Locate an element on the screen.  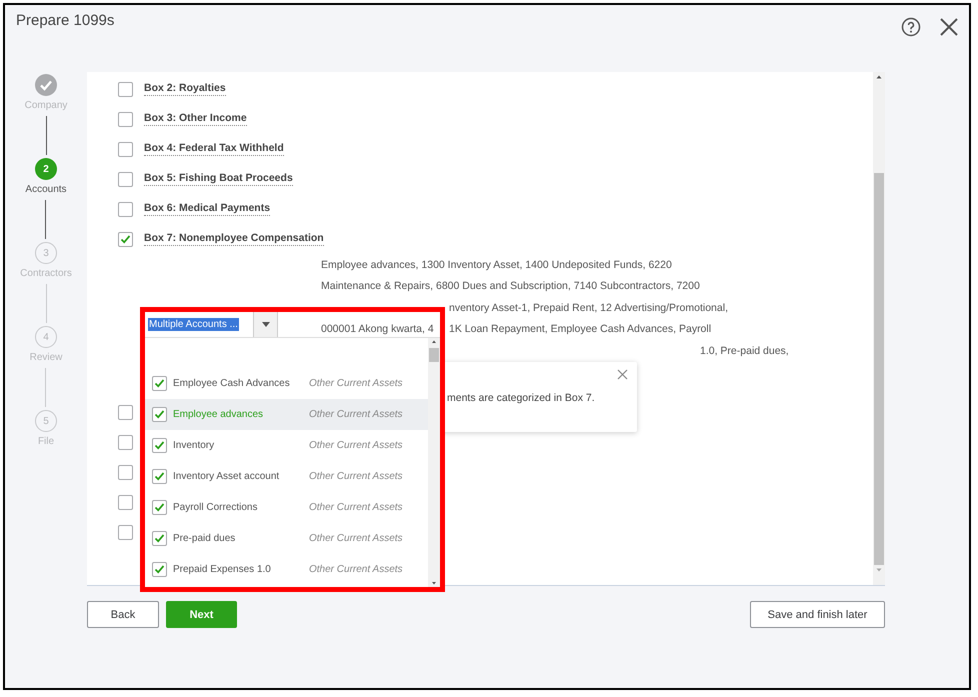
step-label: Company is located at coordinates (46, 106).